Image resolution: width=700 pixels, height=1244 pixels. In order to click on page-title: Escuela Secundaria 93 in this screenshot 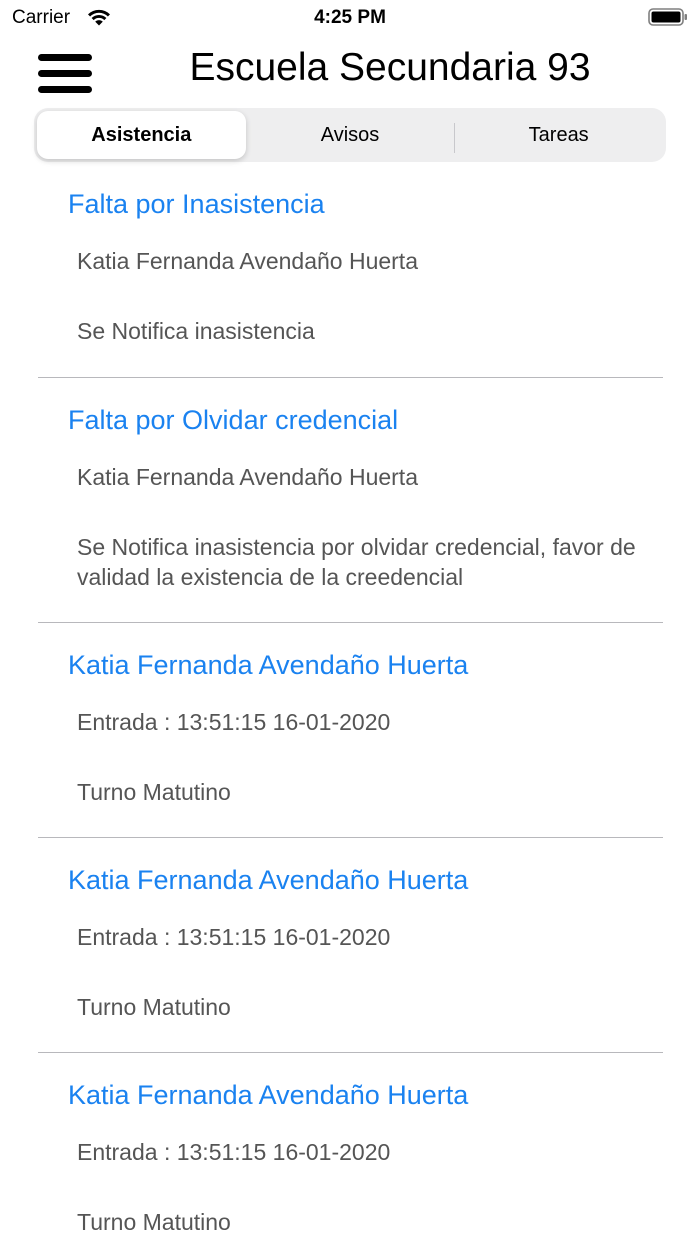, I will do `click(390, 67)`.